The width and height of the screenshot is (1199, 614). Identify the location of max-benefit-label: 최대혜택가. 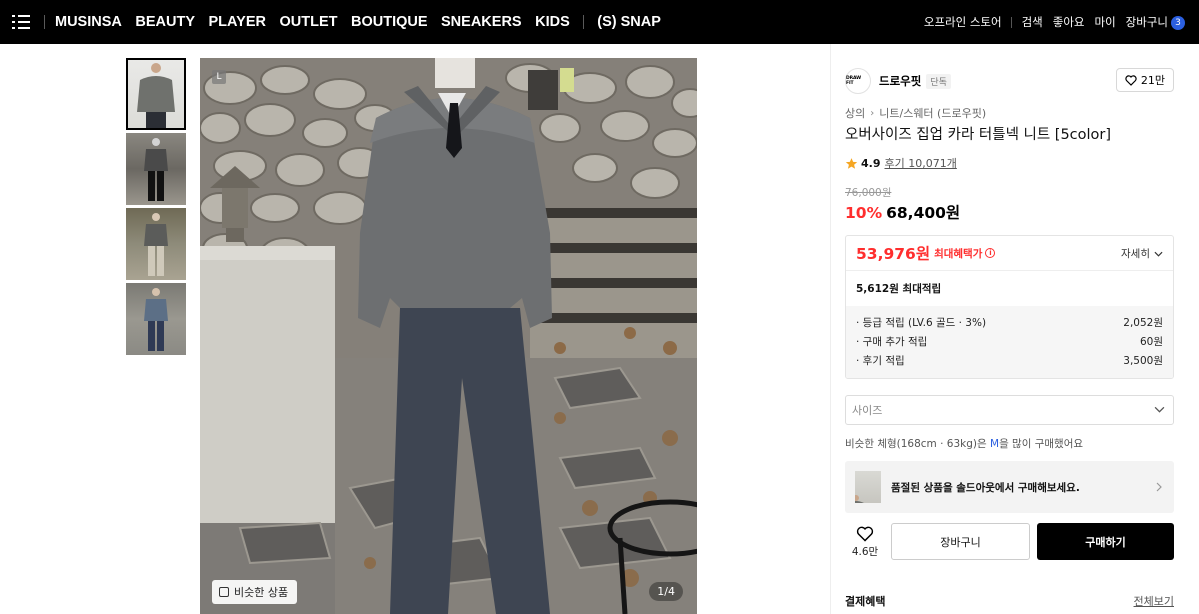
(958, 253).